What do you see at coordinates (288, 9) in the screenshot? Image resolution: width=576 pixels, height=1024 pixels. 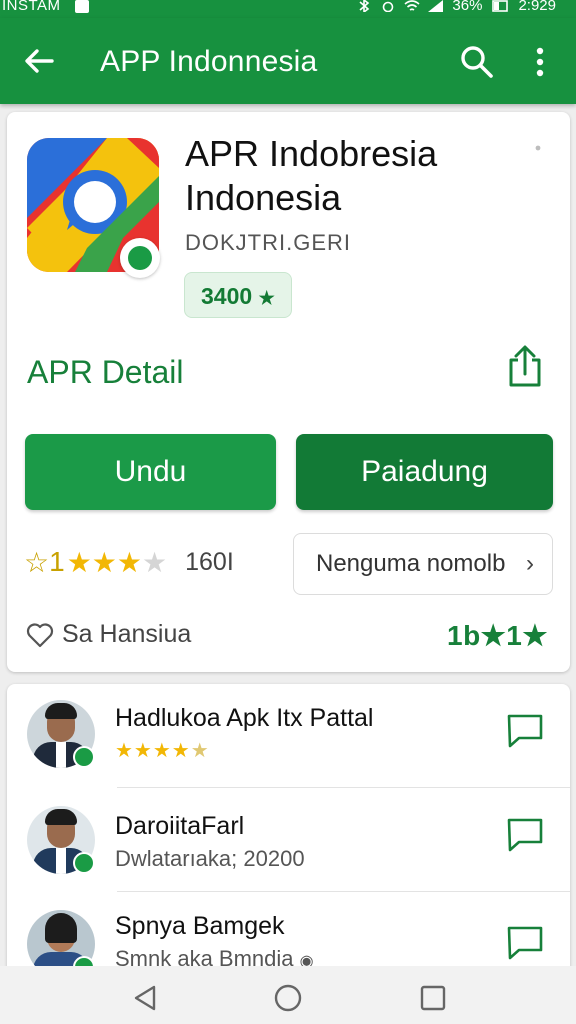 I see `status-bar: INSTAM 36% 2:929` at bounding box center [288, 9].